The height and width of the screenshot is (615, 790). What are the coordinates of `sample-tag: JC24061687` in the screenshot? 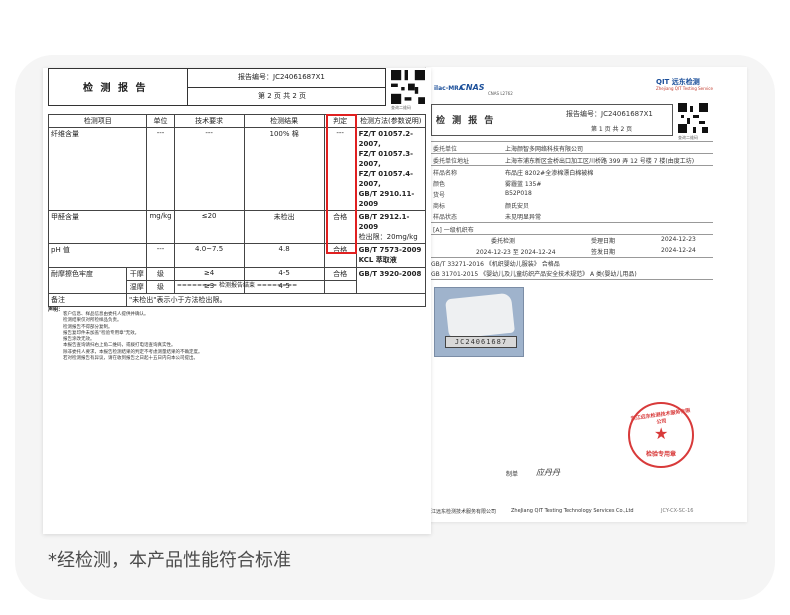 It's located at (481, 342).